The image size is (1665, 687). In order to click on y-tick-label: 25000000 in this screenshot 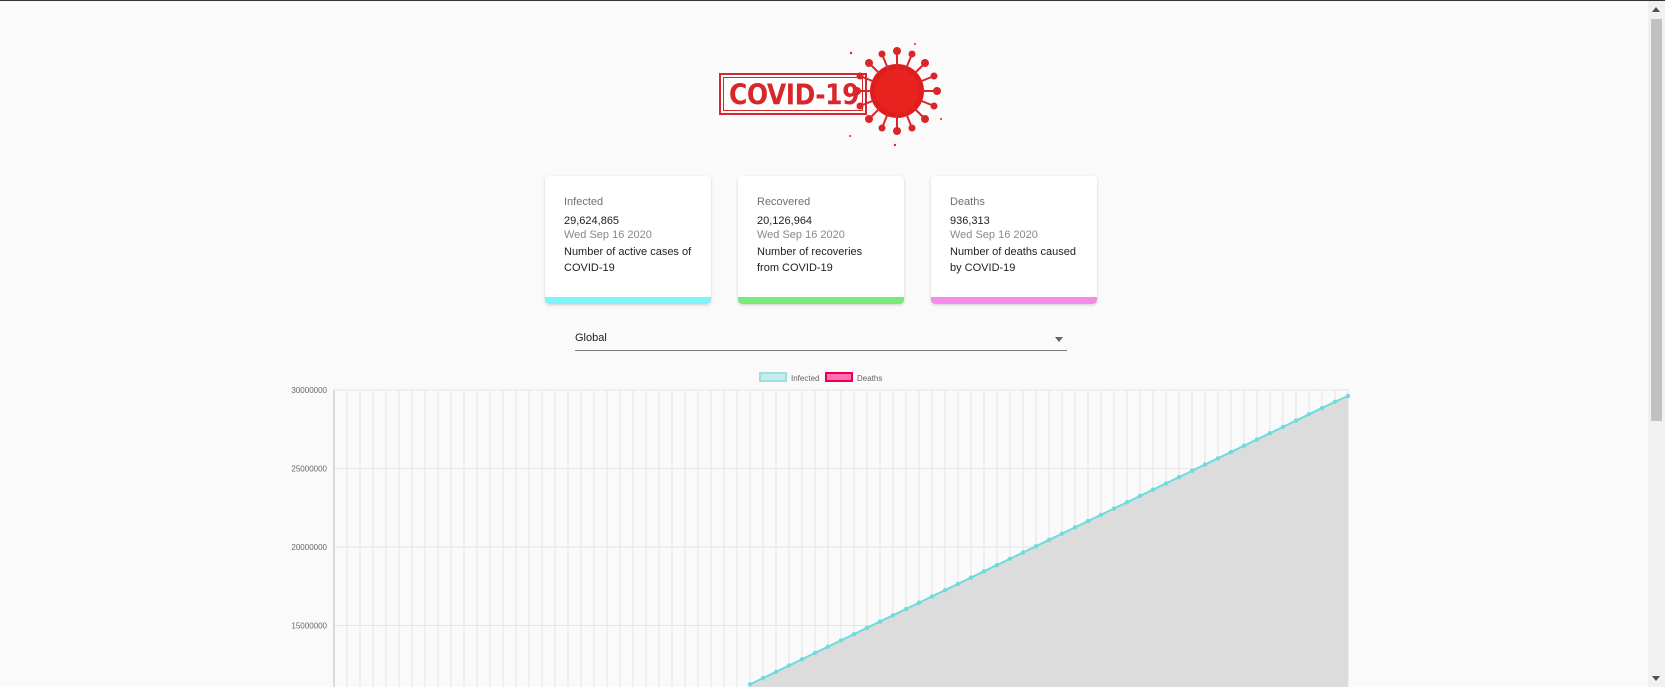, I will do `click(309, 469)`.